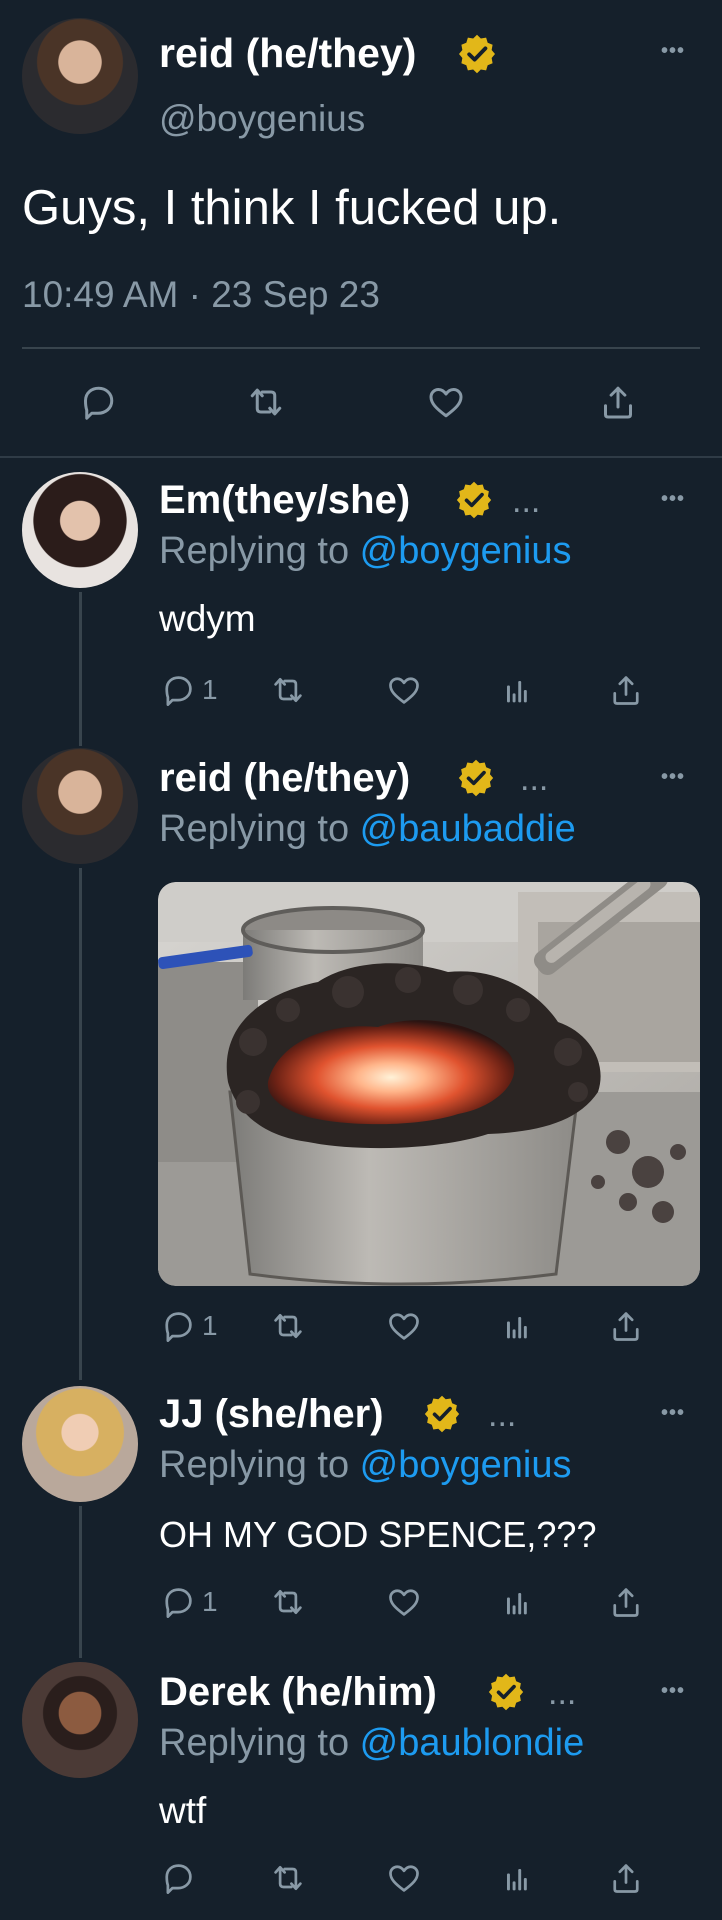 The height and width of the screenshot is (1920, 722). What do you see at coordinates (292, 208) in the screenshot?
I see `main-tweet-text: Guys, I think I fucked up.` at bounding box center [292, 208].